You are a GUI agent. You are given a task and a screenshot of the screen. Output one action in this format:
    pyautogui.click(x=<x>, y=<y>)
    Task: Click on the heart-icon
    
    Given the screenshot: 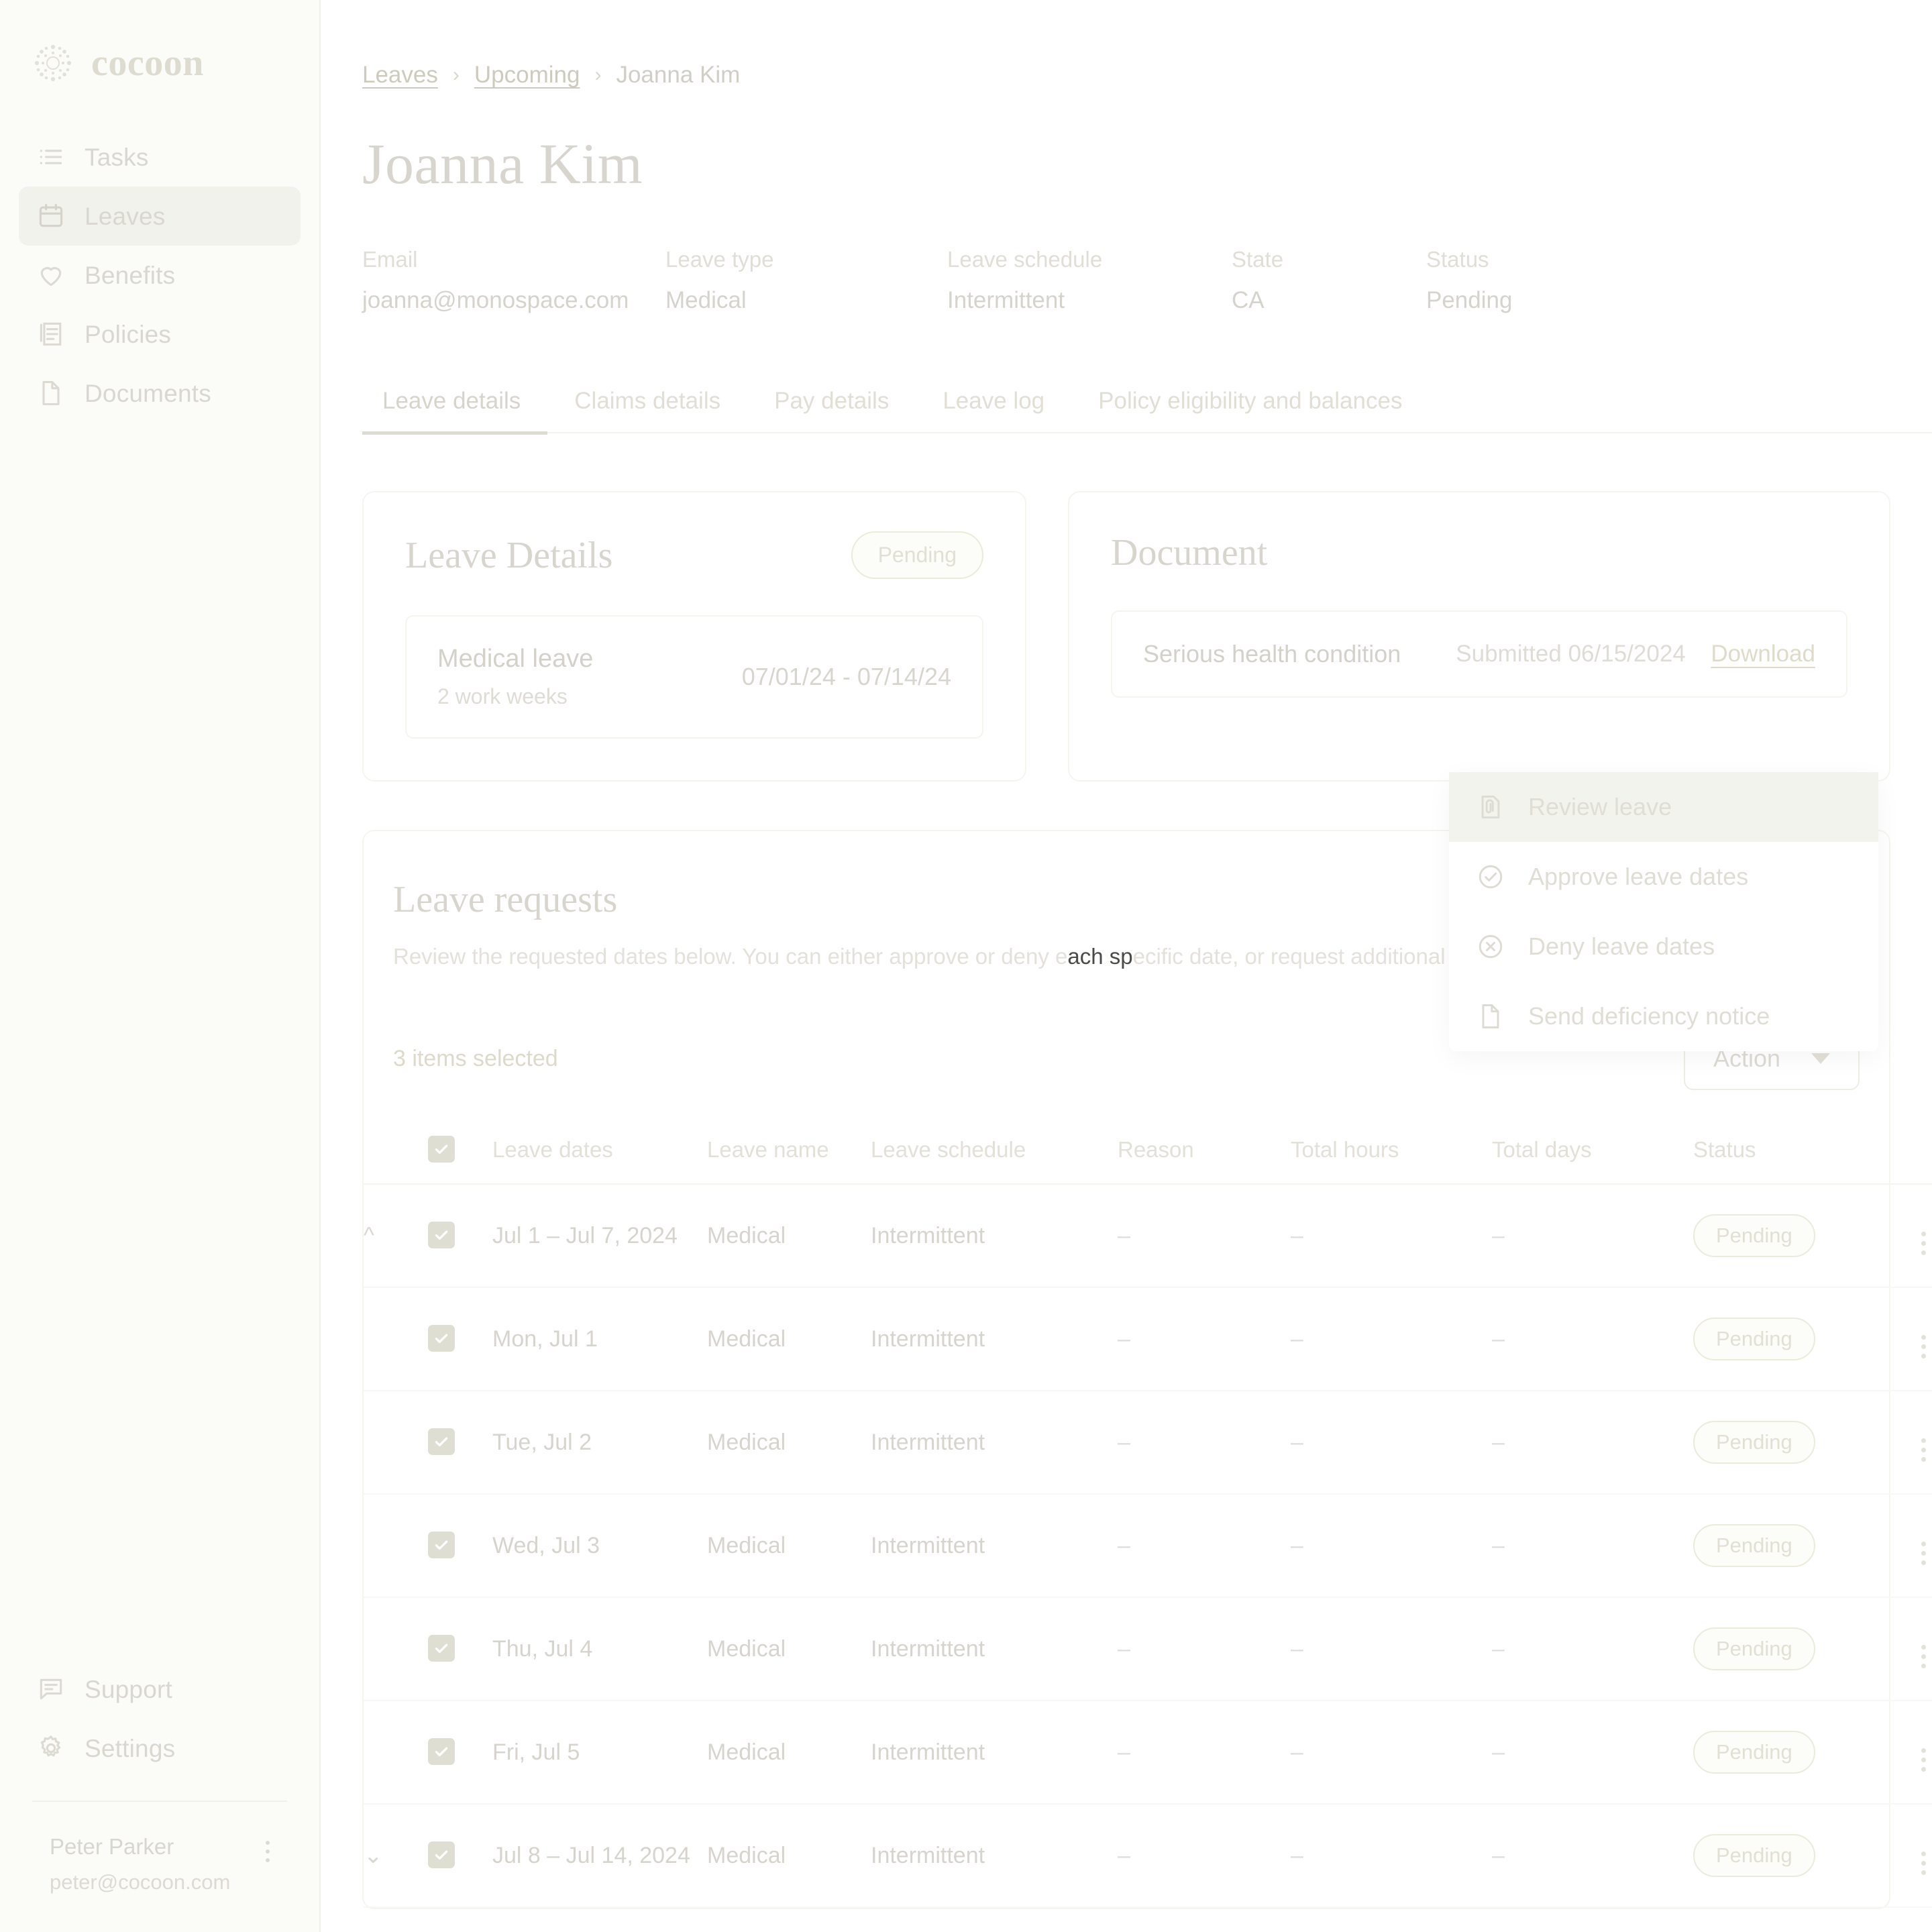 What is the action you would take?
    pyautogui.click(x=51, y=275)
    